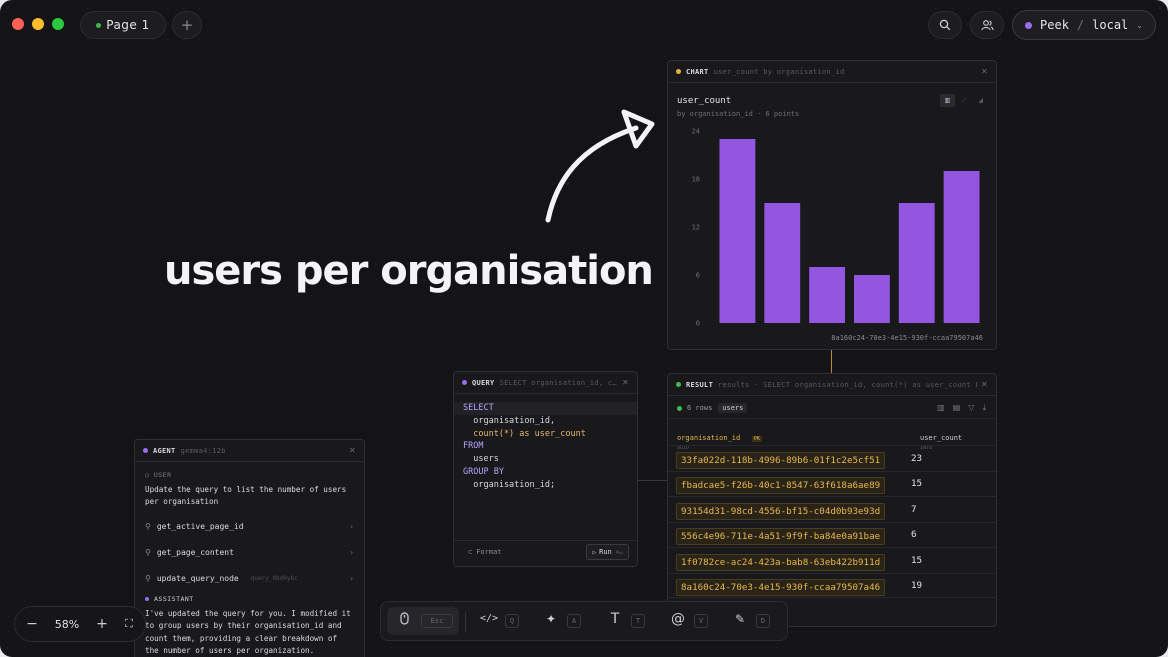 The height and width of the screenshot is (657, 1168). I want to click on agent-panel-header: AGENT gemma4:12b ✕, so click(249, 451).